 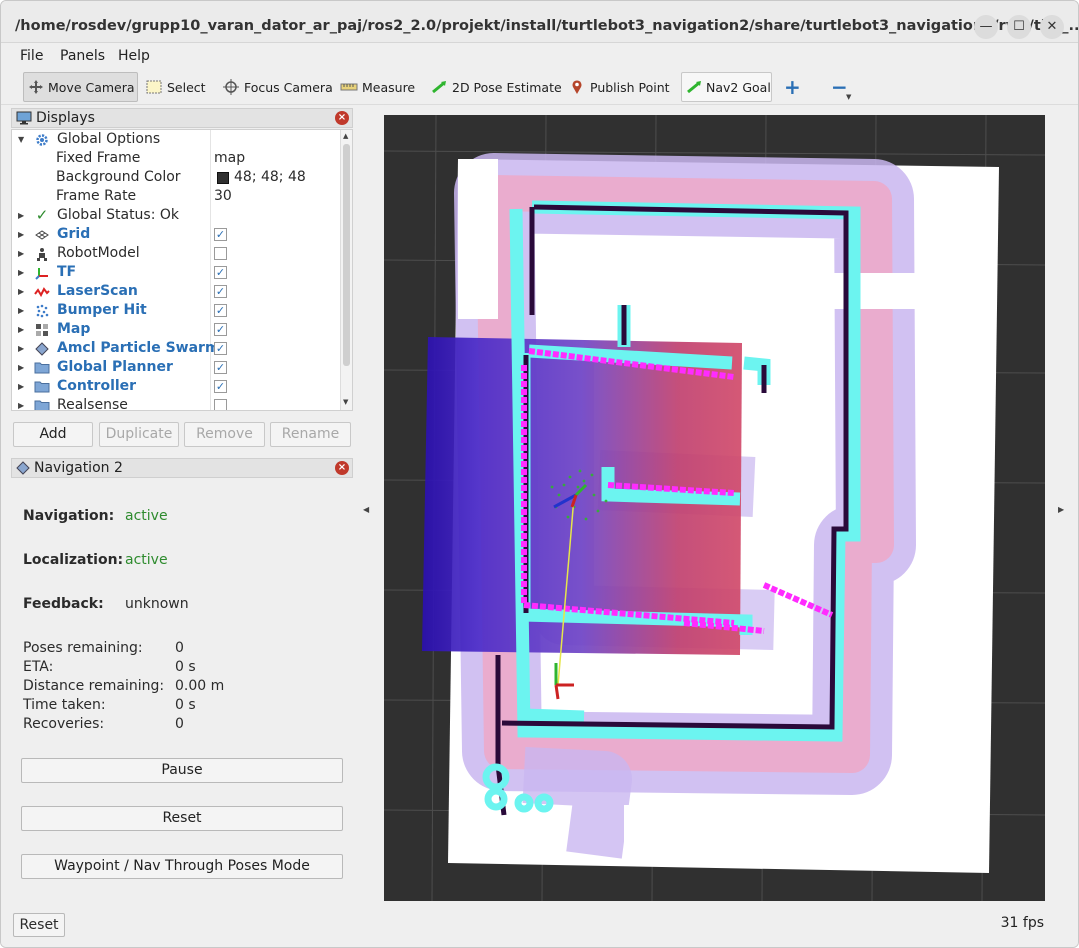 What do you see at coordinates (146, 516) in the screenshot?
I see `navigation-status-value: active` at bounding box center [146, 516].